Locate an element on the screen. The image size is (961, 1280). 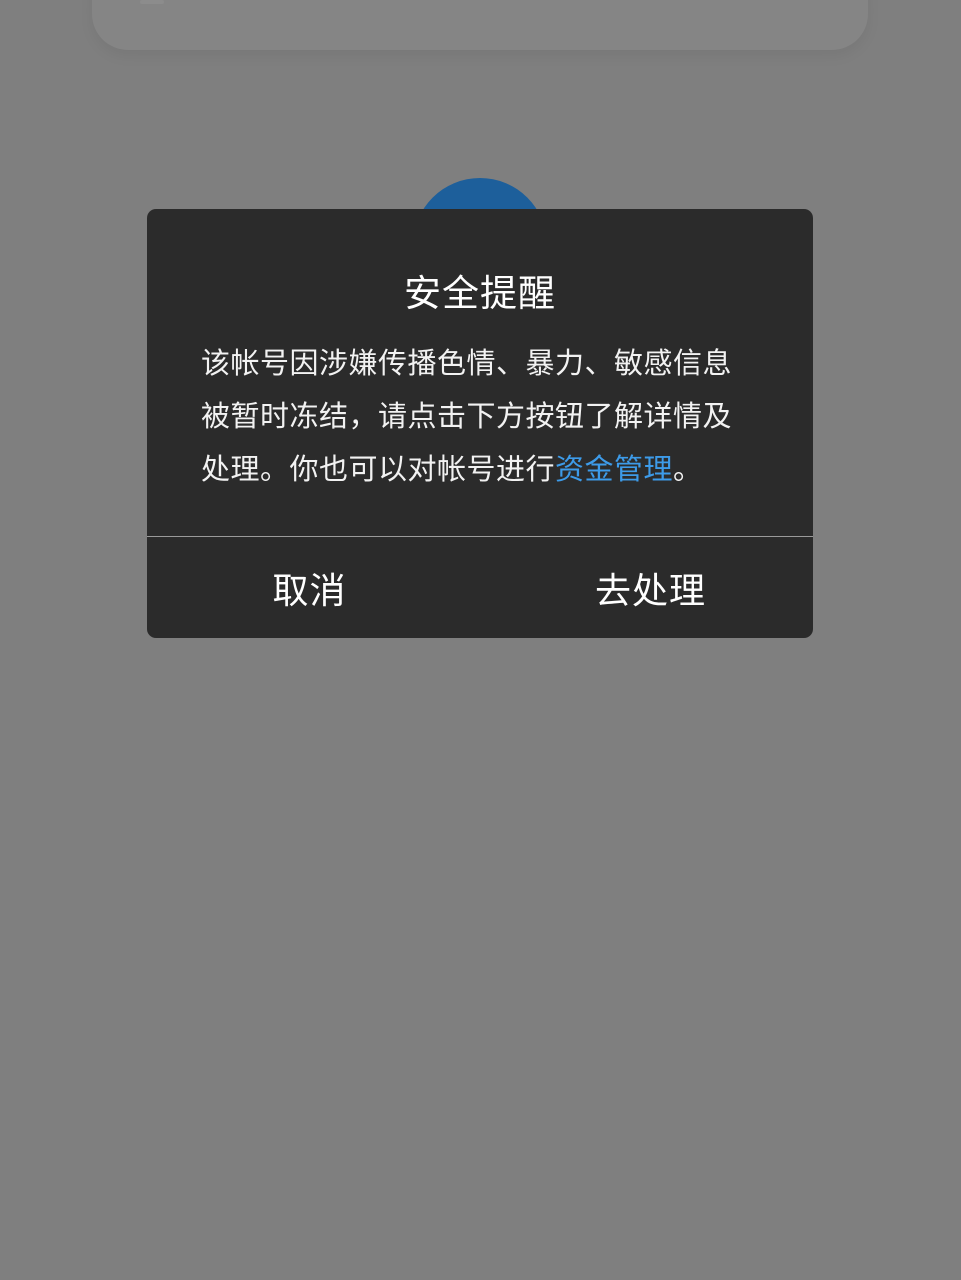
dialog-title: 安全提醒 is located at coordinates (480, 293).